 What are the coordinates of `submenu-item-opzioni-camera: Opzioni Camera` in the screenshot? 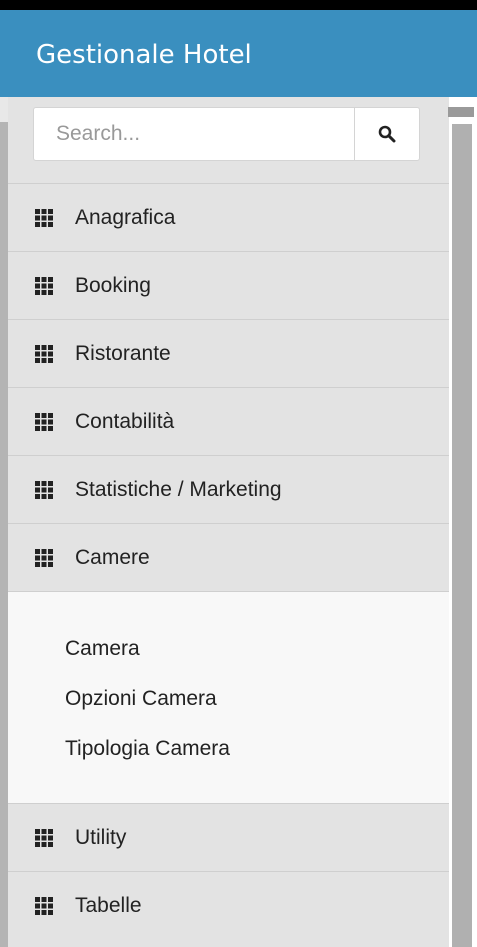 It's located at (228, 710).